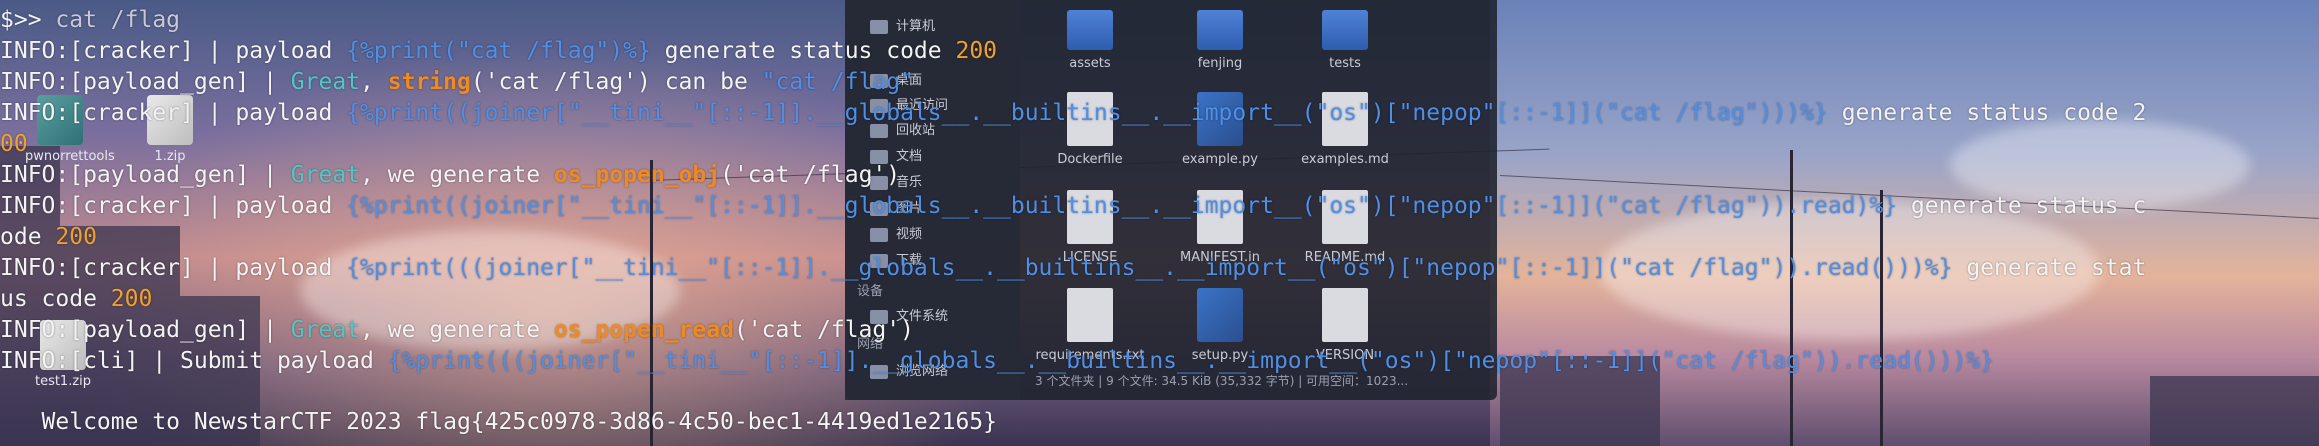 The width and height of the screenshot is (2319, 446). I want to click on file-item: fenjing, so click(1220, 35).